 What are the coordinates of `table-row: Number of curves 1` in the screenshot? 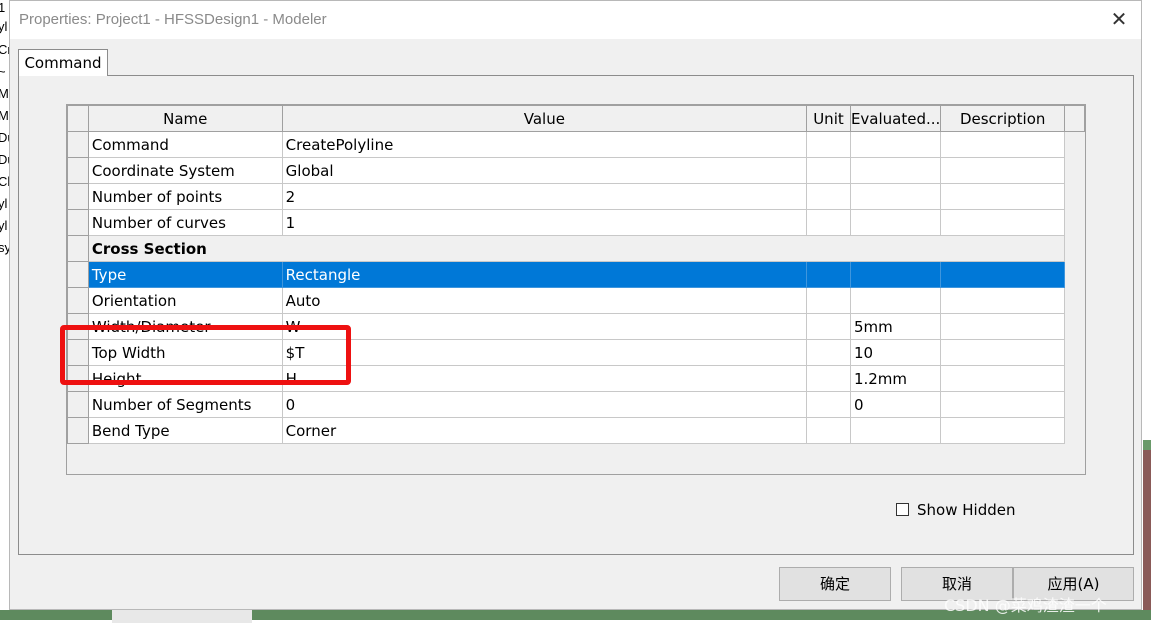 It's located at (576, 222).